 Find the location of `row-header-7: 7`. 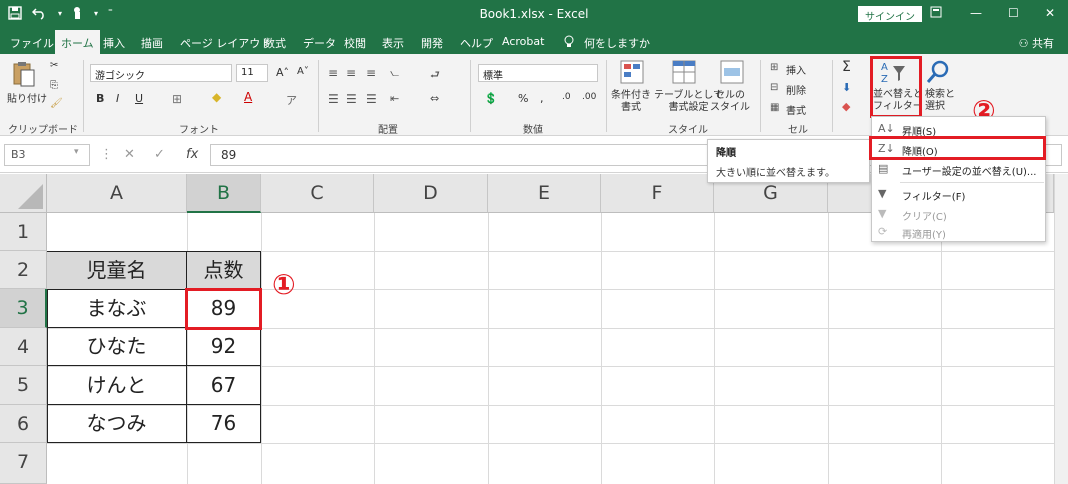

row-header-7: 7 is located at coordinates (23, 463).